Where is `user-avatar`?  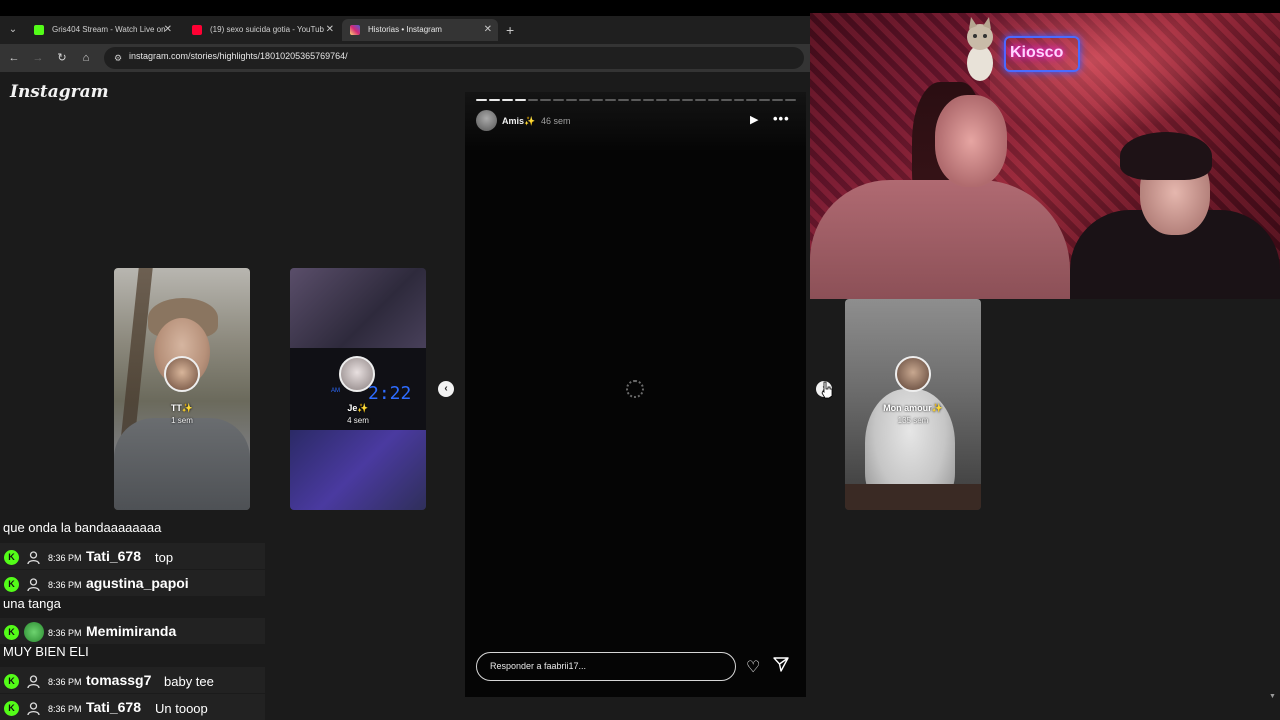
user-avatar is located at coordinates (34, 632).